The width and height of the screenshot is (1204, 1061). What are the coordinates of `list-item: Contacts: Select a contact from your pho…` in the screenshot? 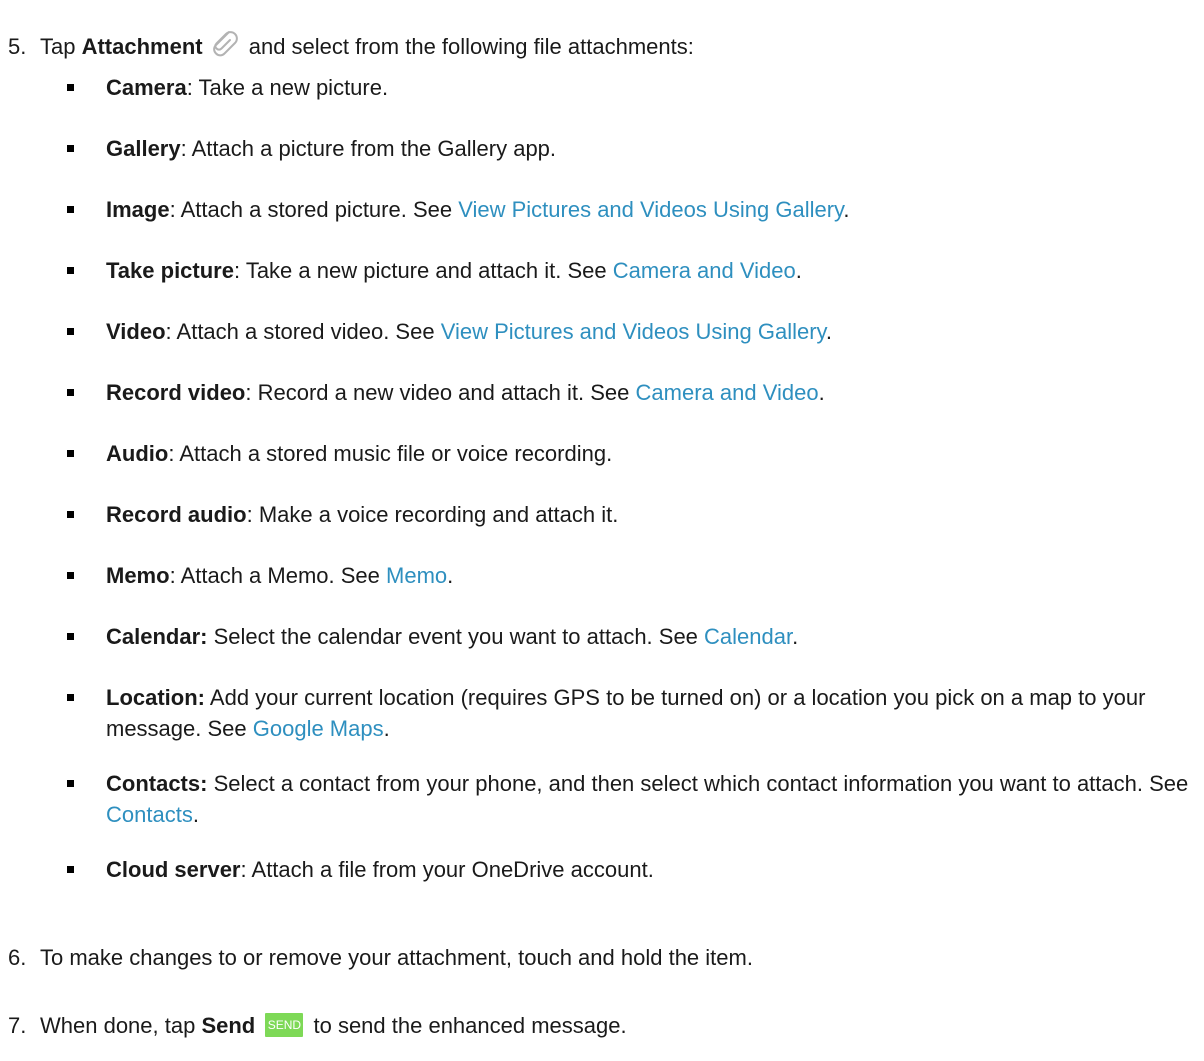 It's located at (602, 799).